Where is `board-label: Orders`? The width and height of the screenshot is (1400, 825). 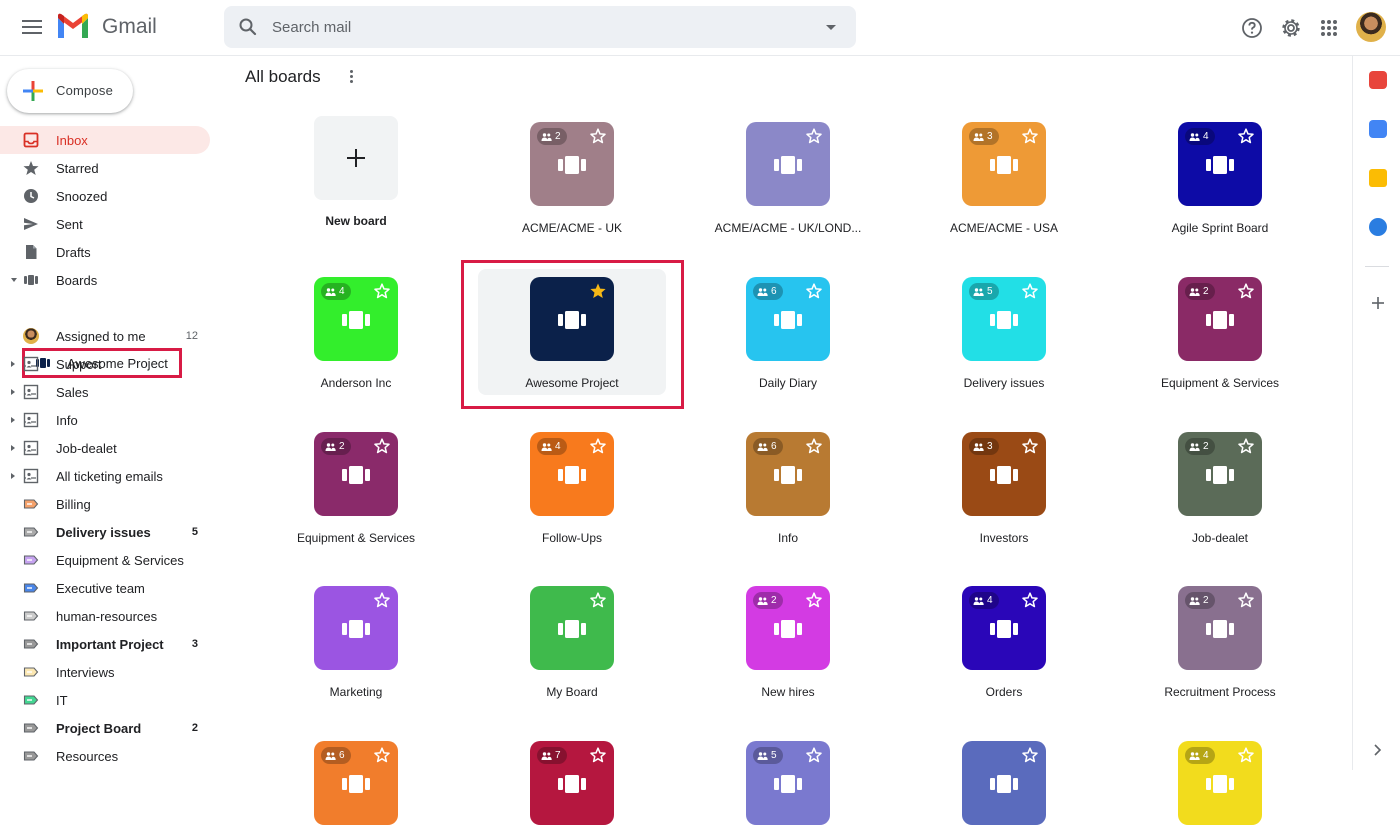
board-label: Orders is located at coordinates (1004, 692).